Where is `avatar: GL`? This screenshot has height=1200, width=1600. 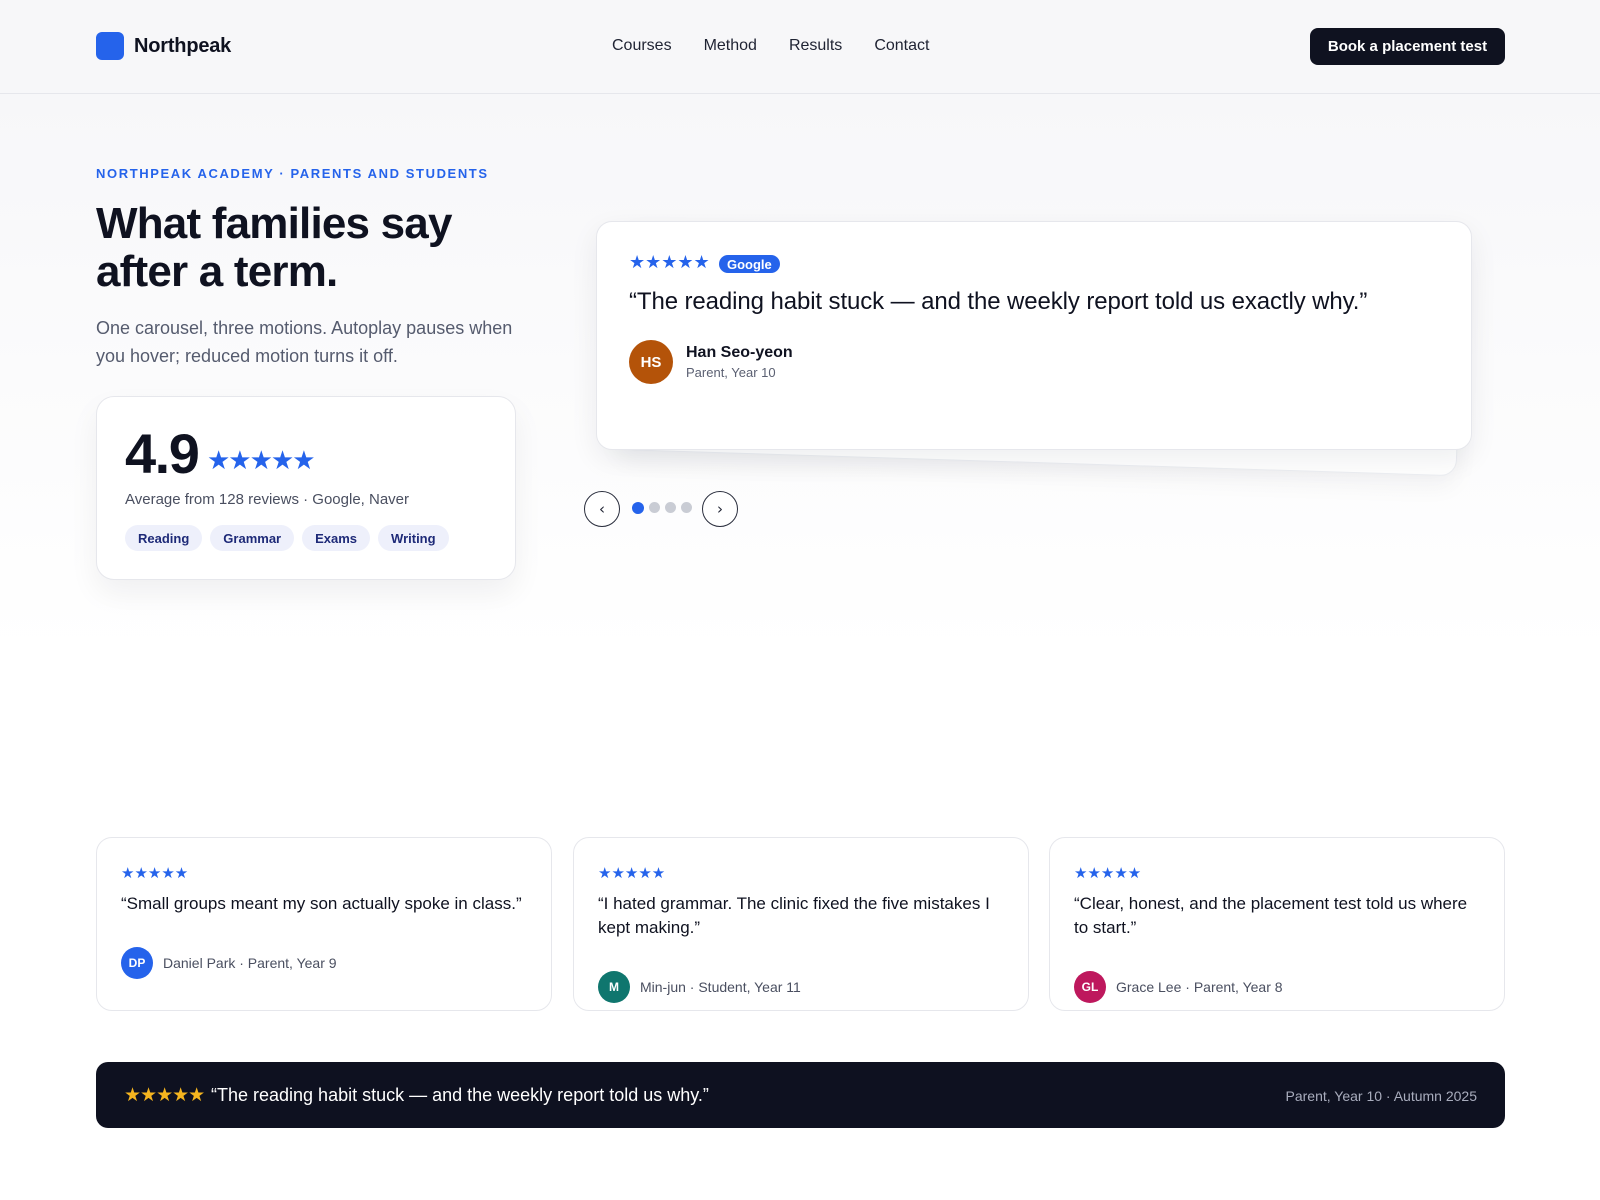
avatar: GL is located at coordinates (1090, 987).